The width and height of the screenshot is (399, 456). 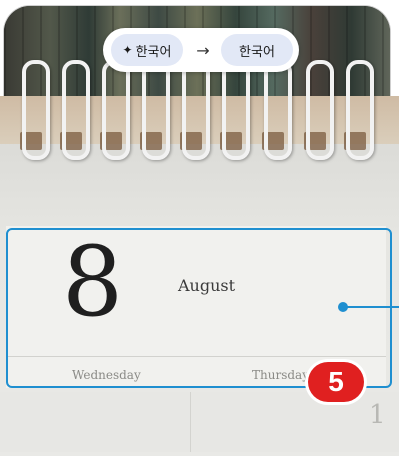 I want to click on source-language-button: ✦ 한국어, so click(x=147, y=50).